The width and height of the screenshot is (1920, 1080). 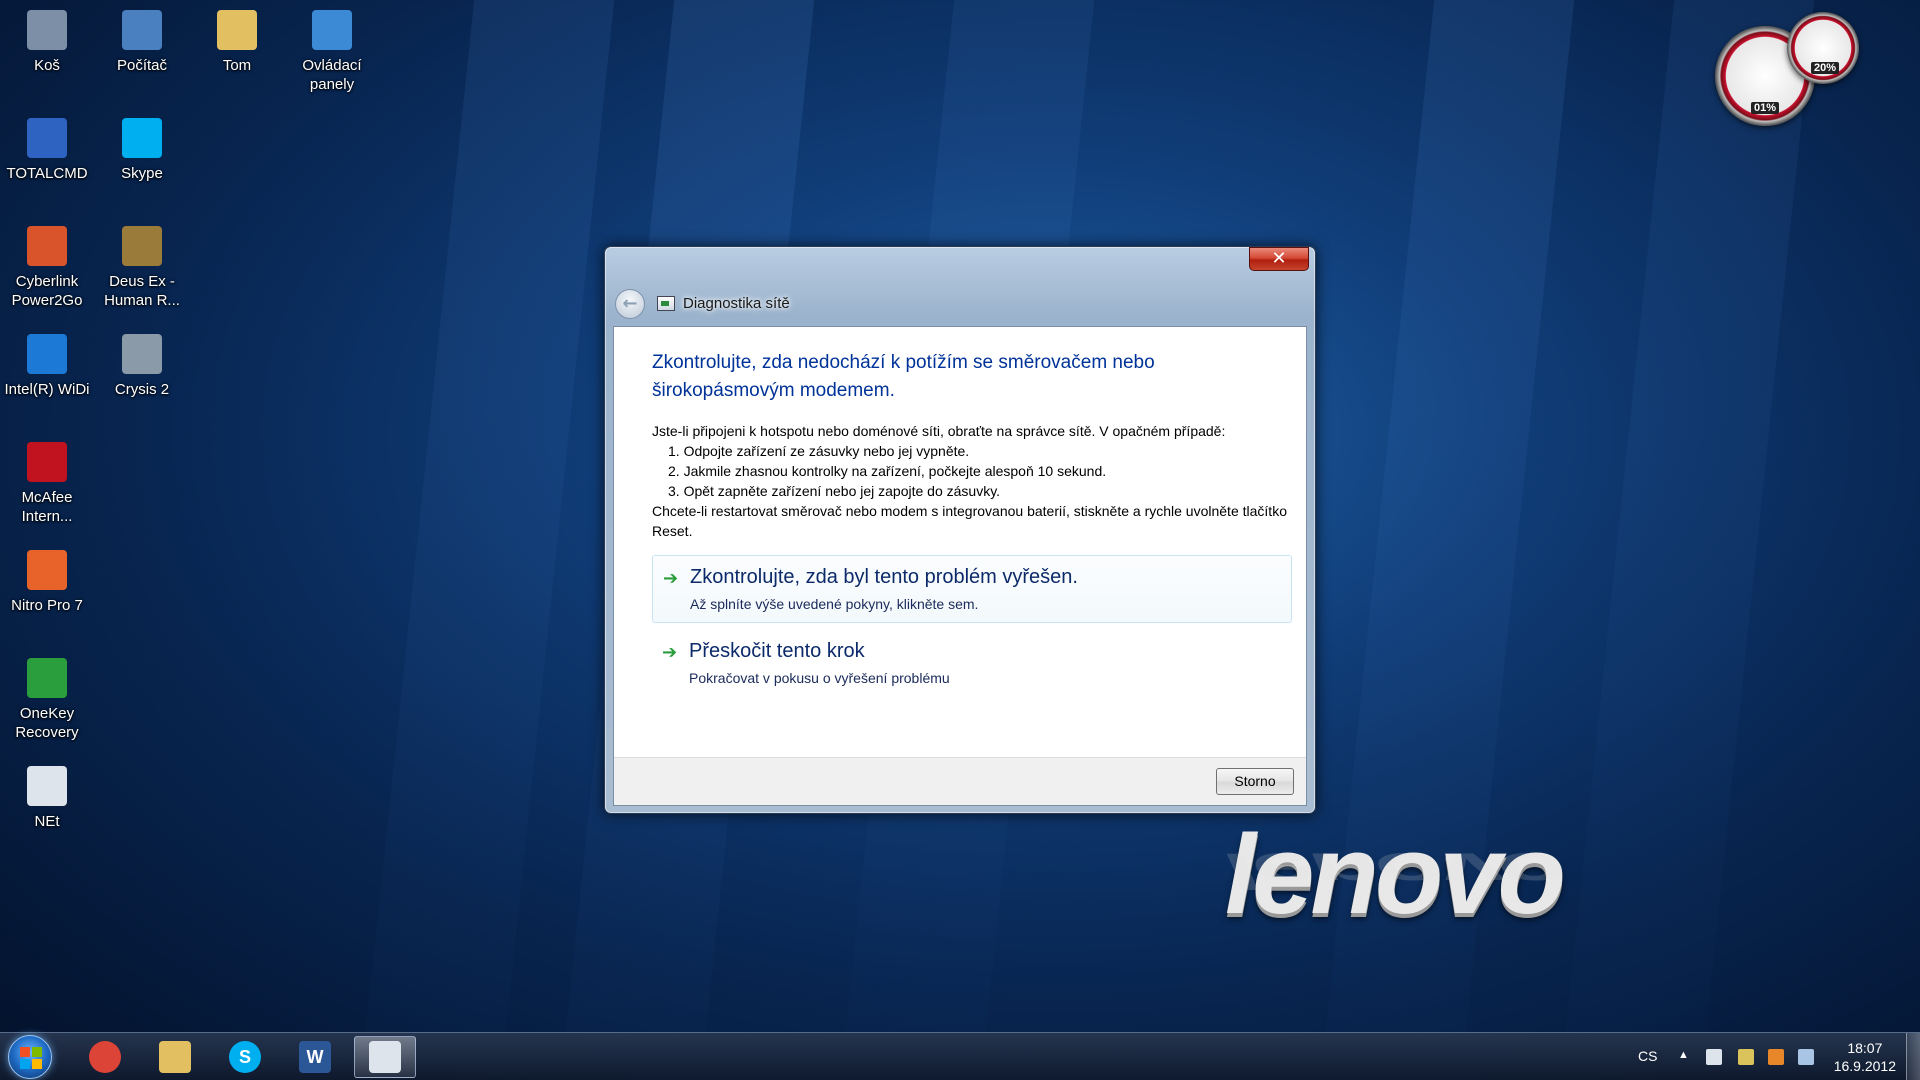 What do you see at coordinates (47, 138) in the screenshot?
I see `totalcmd-icon` at bounding box center [47, 138].